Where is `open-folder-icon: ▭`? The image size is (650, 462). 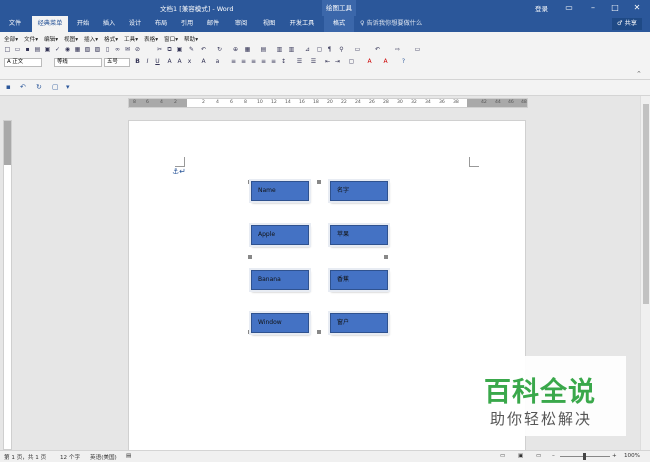 open-folder-icon: ▭ is located at coordinates (17, 49).